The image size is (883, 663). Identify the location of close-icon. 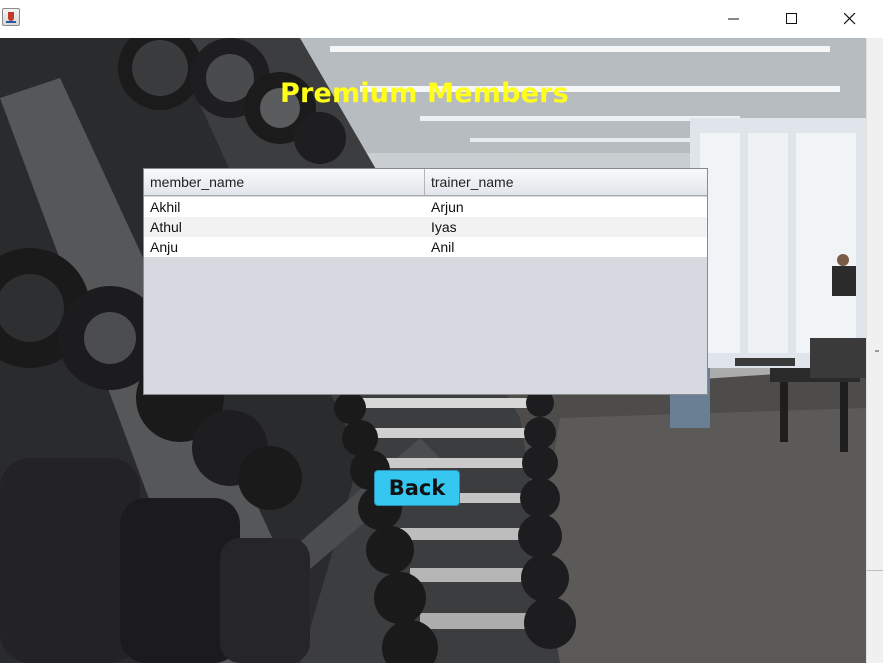
(850, 19).